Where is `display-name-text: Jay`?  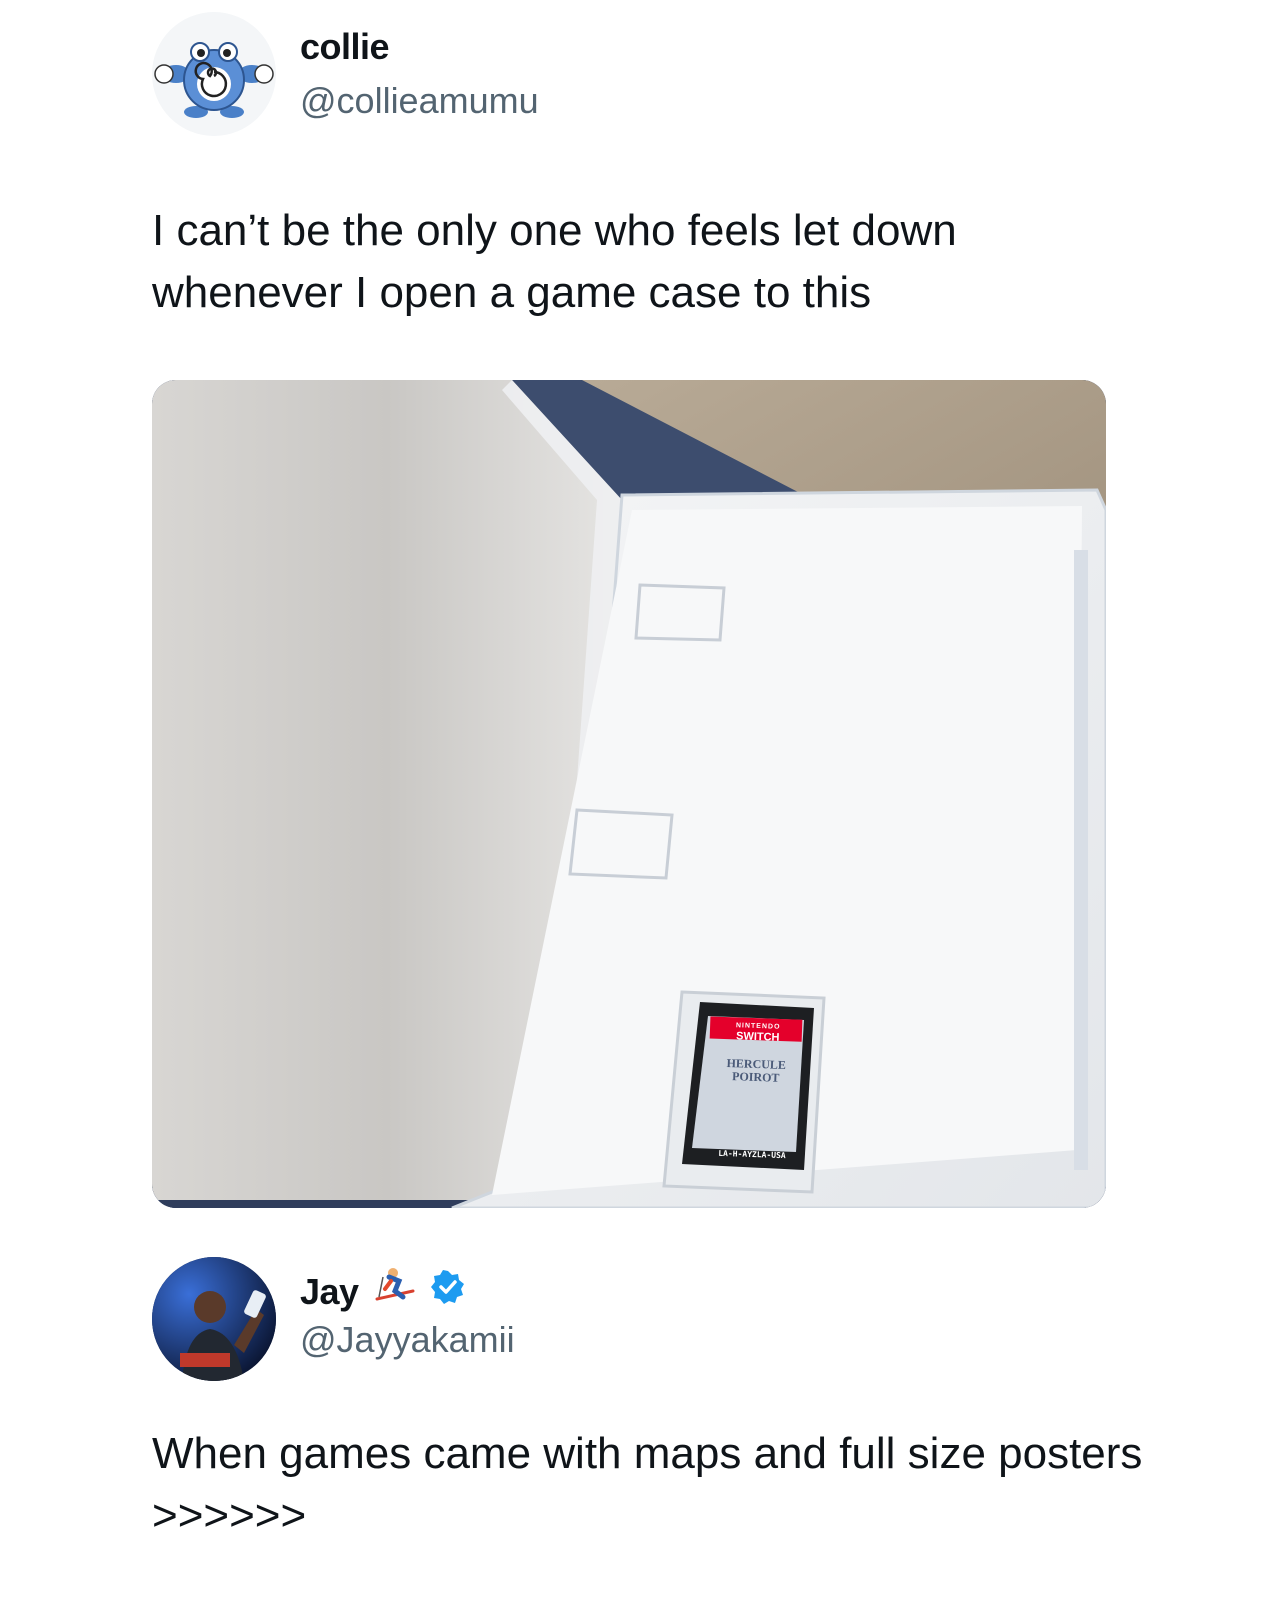 display-name-text: Jay is located at coordinates (329, 1292).